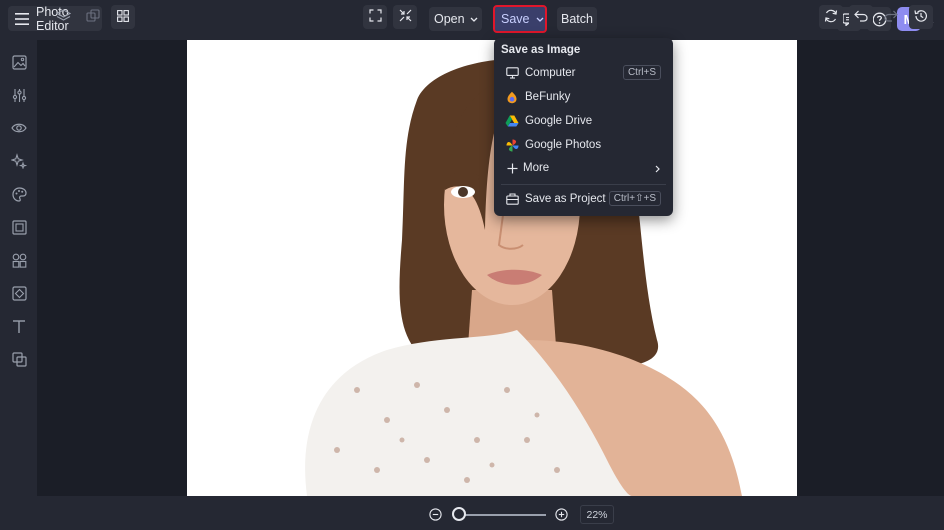  I want to click on batch-button: Batch, so click(577, 19).